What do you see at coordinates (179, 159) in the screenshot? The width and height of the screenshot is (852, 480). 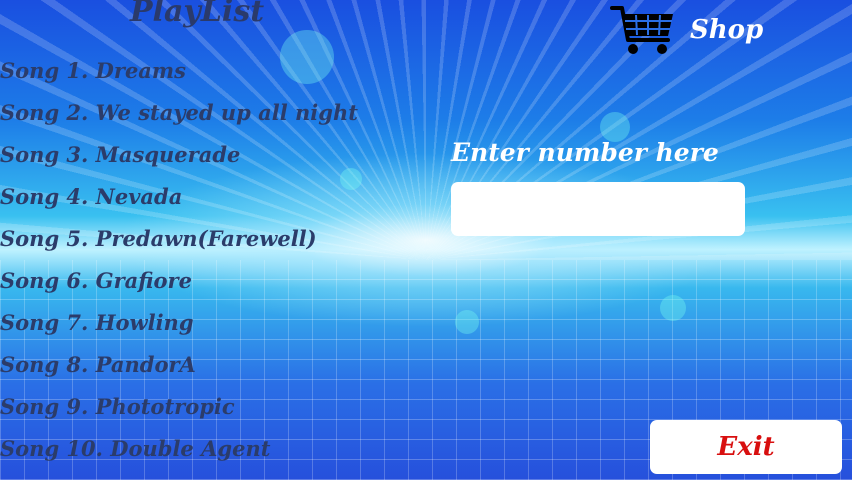 I see `song-item: Song 3. Masquerade` at bounding box center [179, 159].